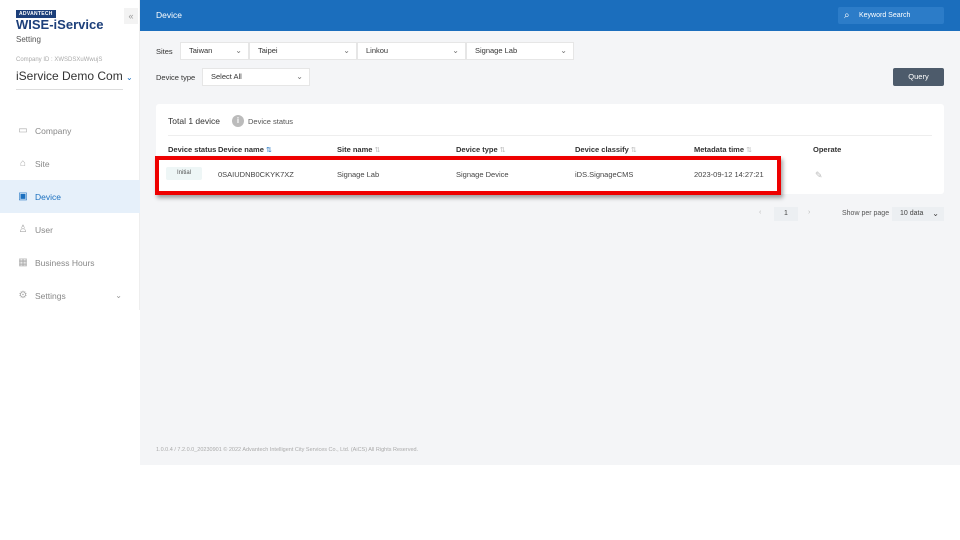 Image resolution: width=960 pixels, height=540 pixels. I want to click on sidebar-item-site: ⌂ Site, so click(70, 163).